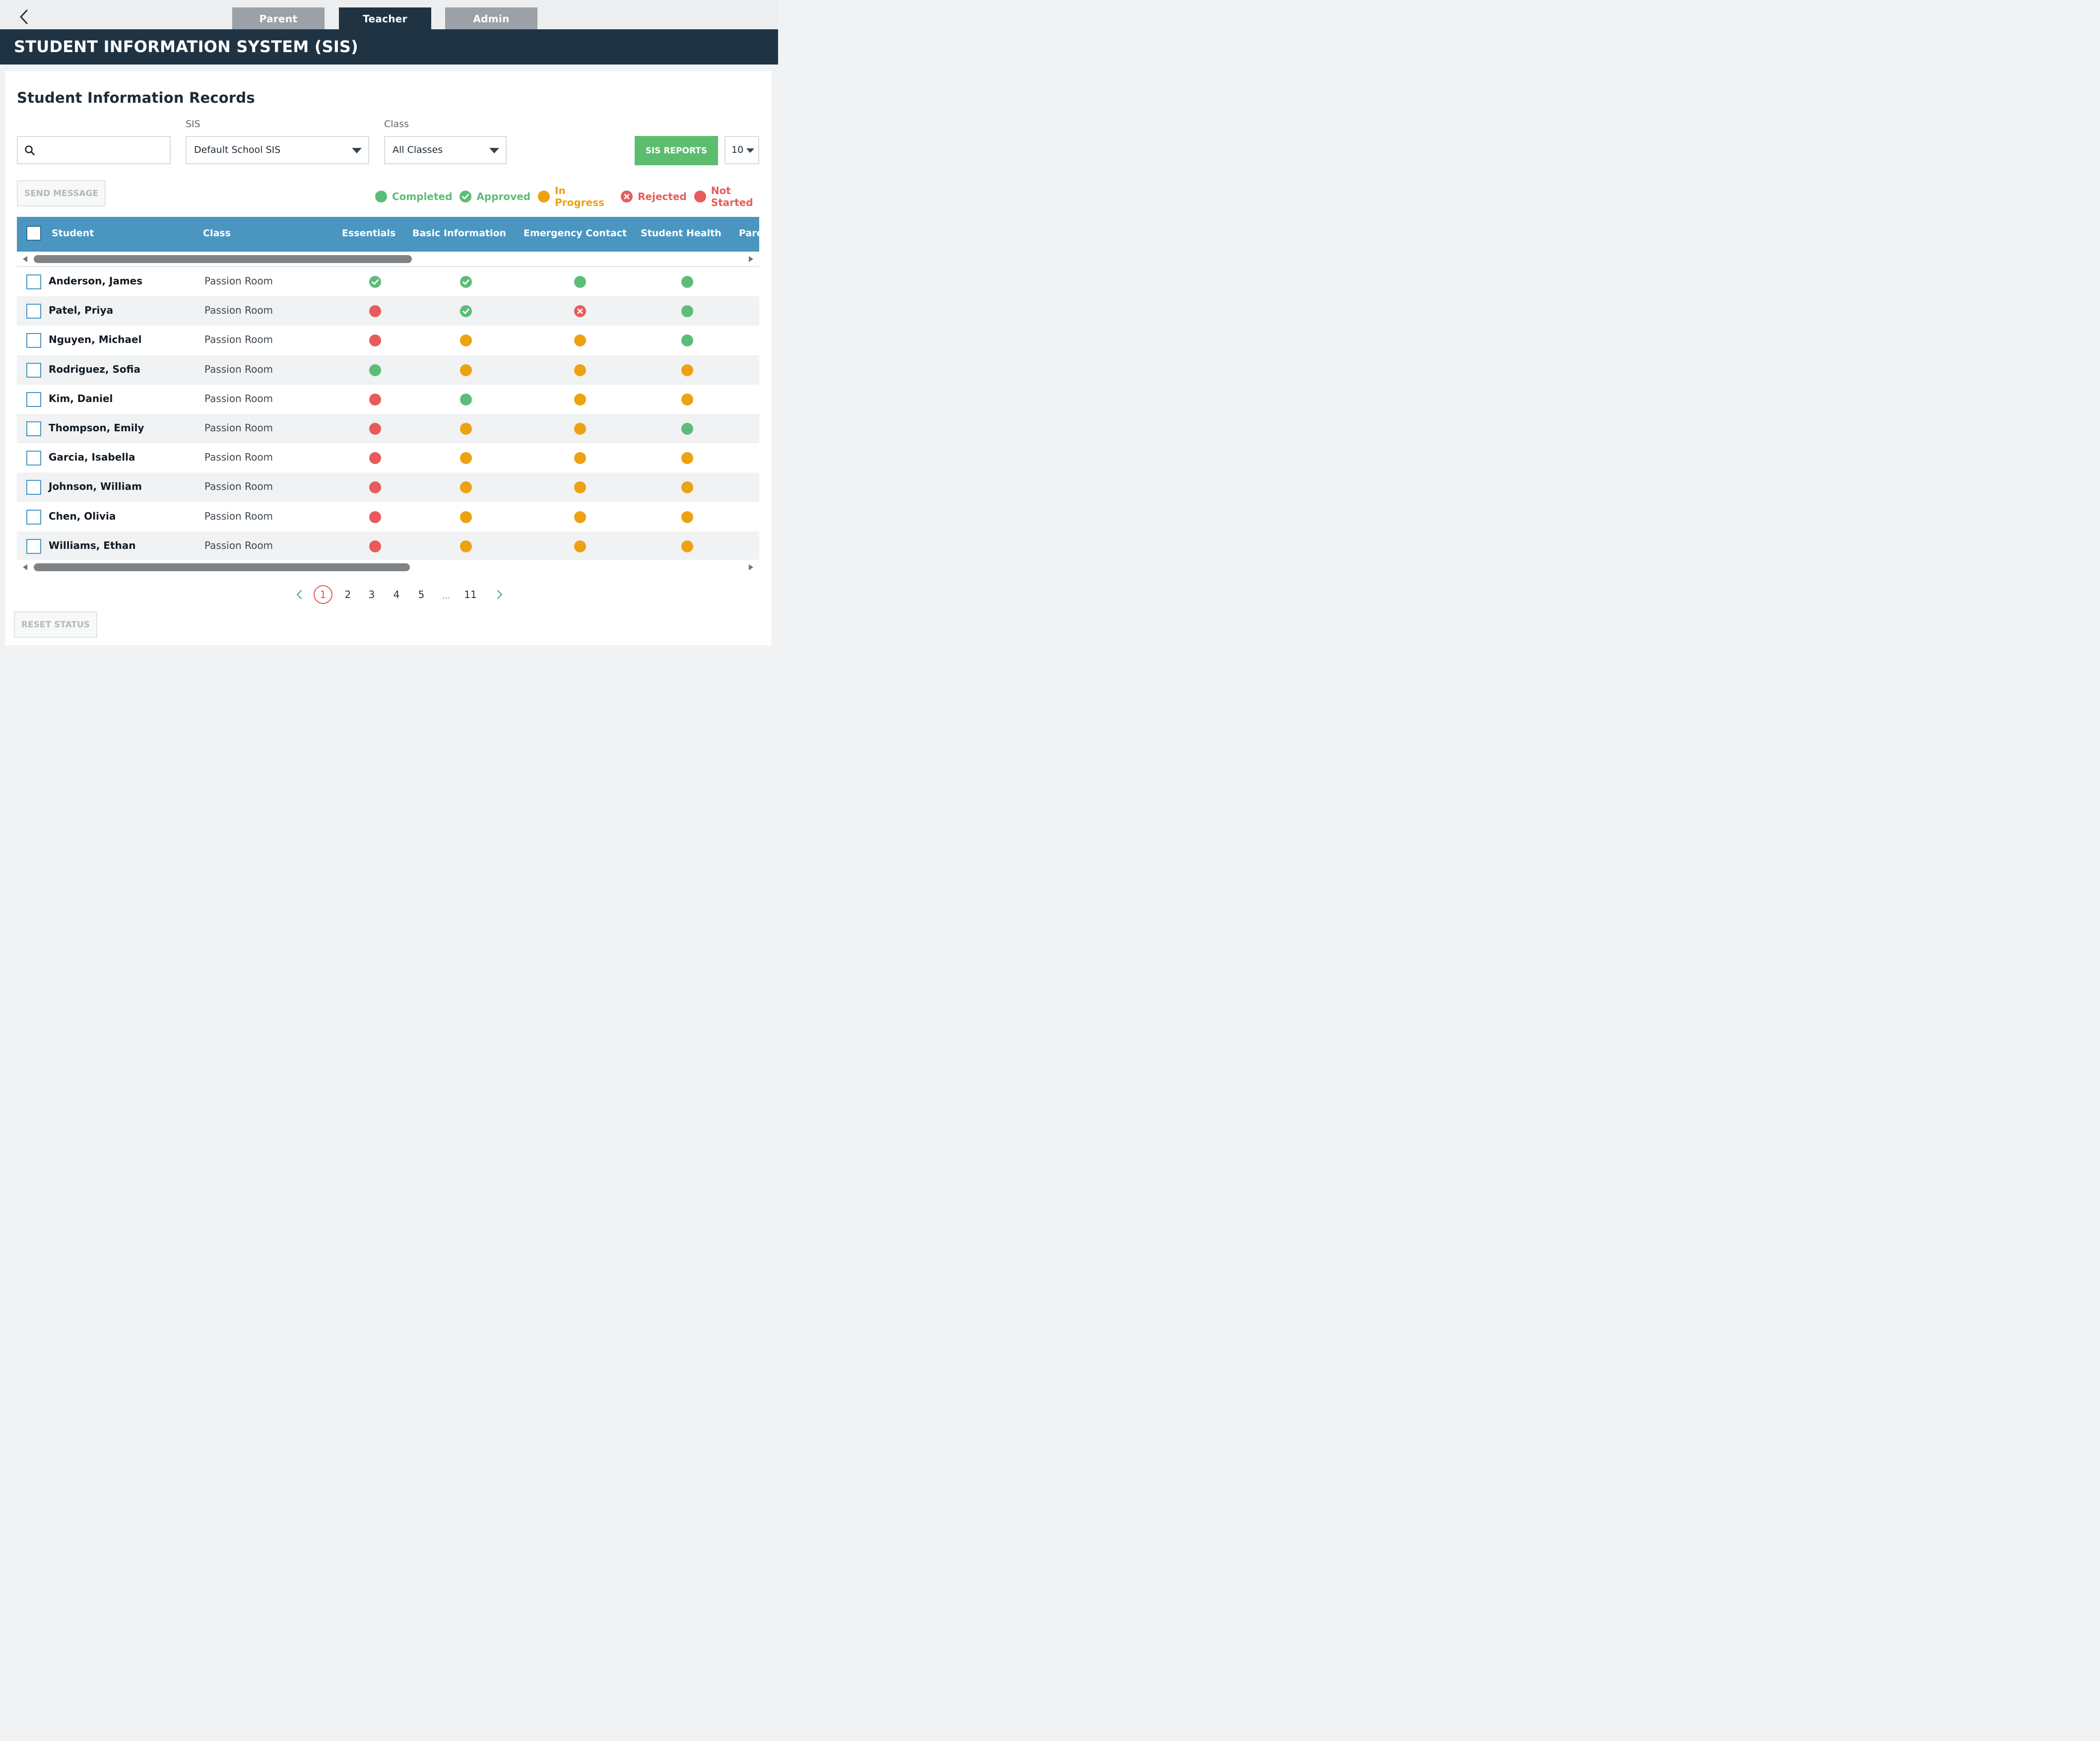  I want to click on table-row: Garcia, Isabella Passion Room, so click(388, 457).